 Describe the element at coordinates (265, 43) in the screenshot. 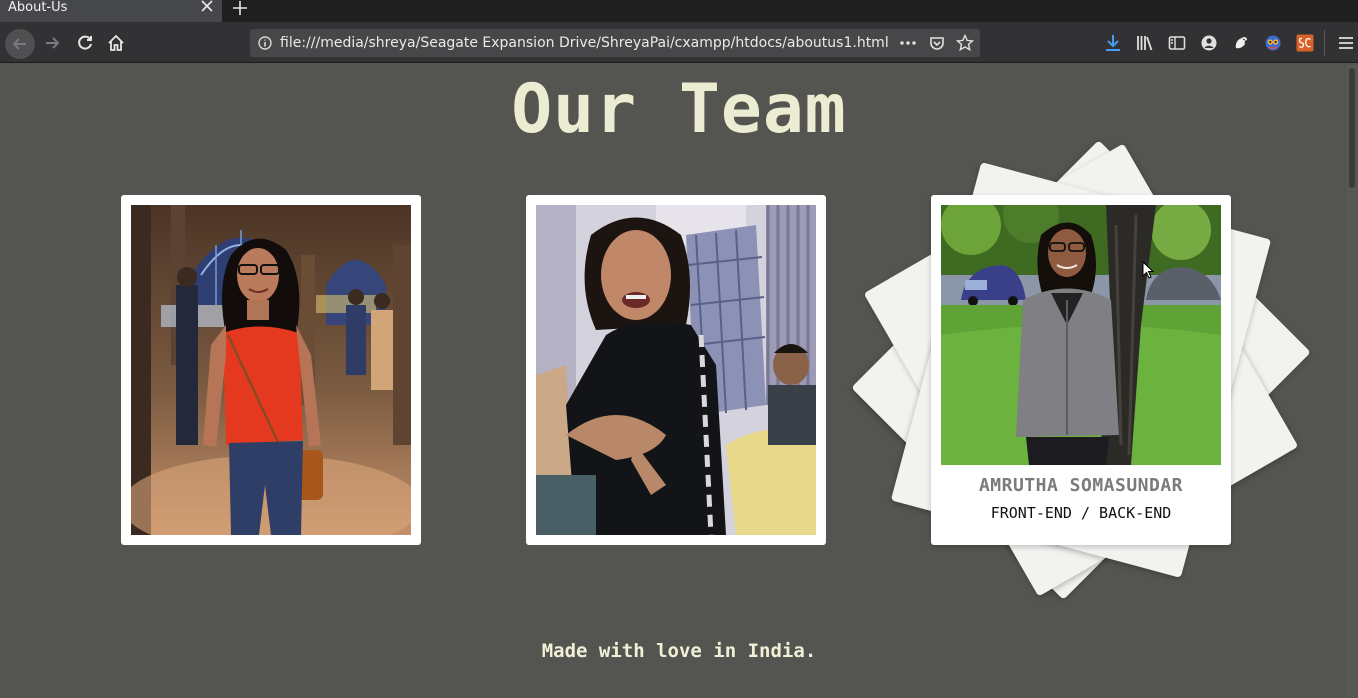

I see `site-info-icon` at that location.